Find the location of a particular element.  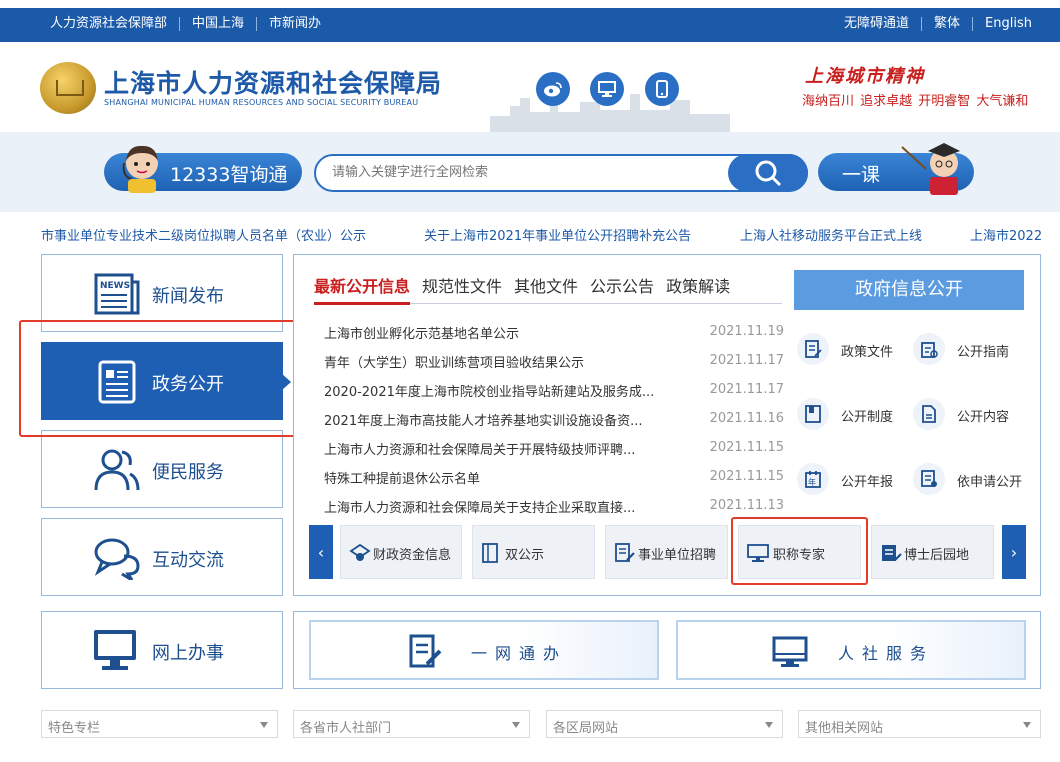

chat-icon is located at coordinates (117, 559).